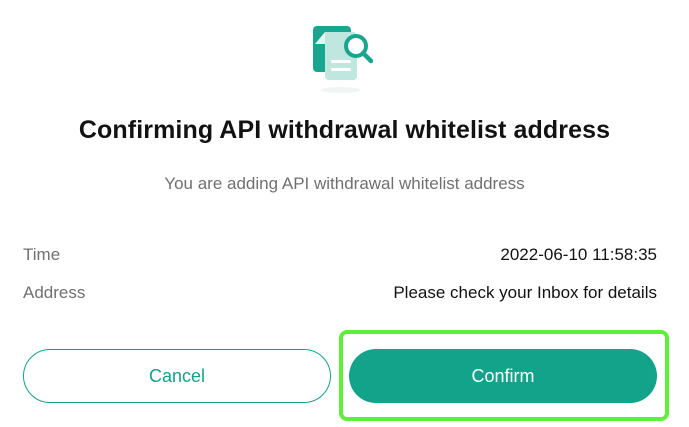 Image resolution: width=689 pixels, height=427 pixels. What do you see at coordinates (42, 254) in the screenshot?
I see `time-label: Time` at bounding box center [42, 254].